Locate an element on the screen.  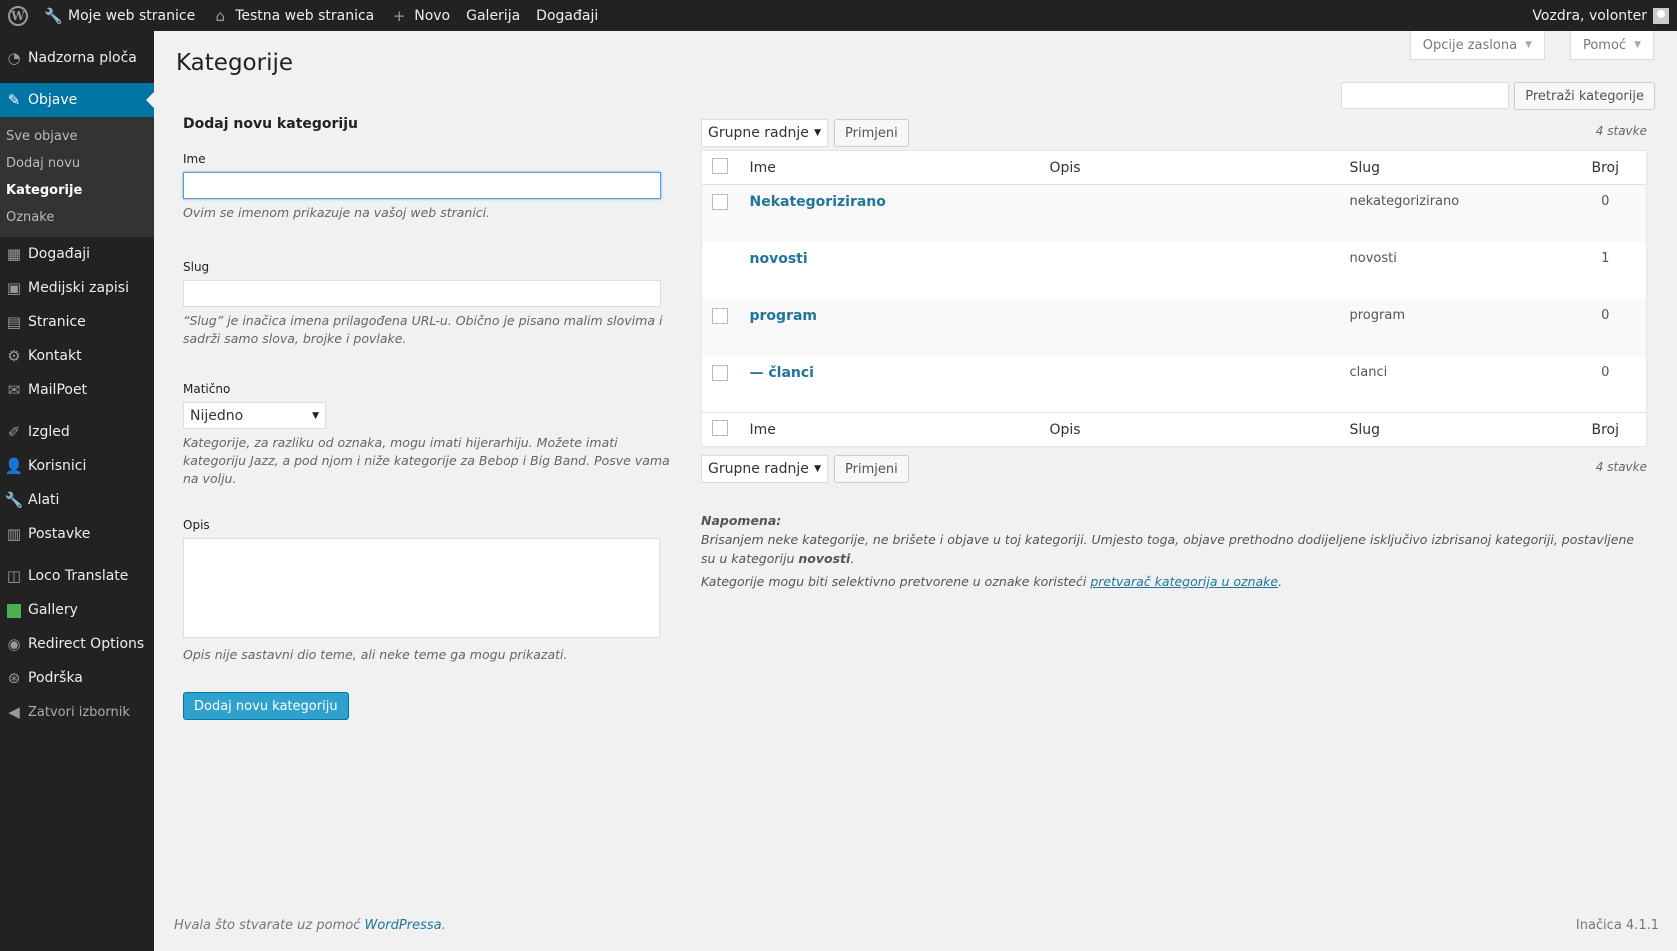
search-categories-button: Pretraži kategorije is located at coordinates (1584, 96).